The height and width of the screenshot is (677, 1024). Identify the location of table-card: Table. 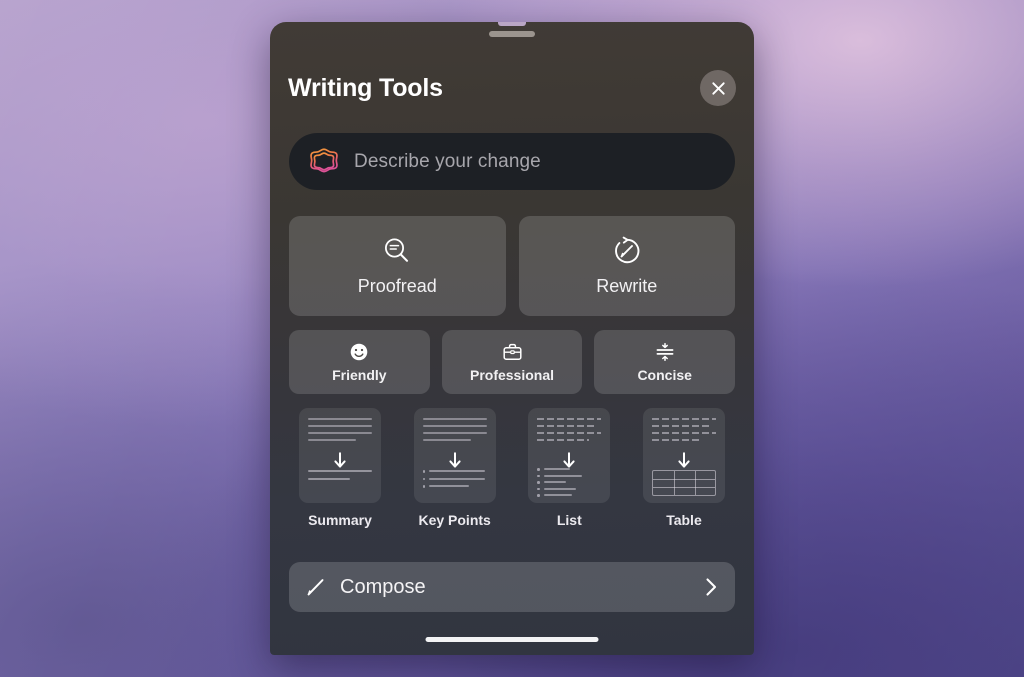
(684, 473).